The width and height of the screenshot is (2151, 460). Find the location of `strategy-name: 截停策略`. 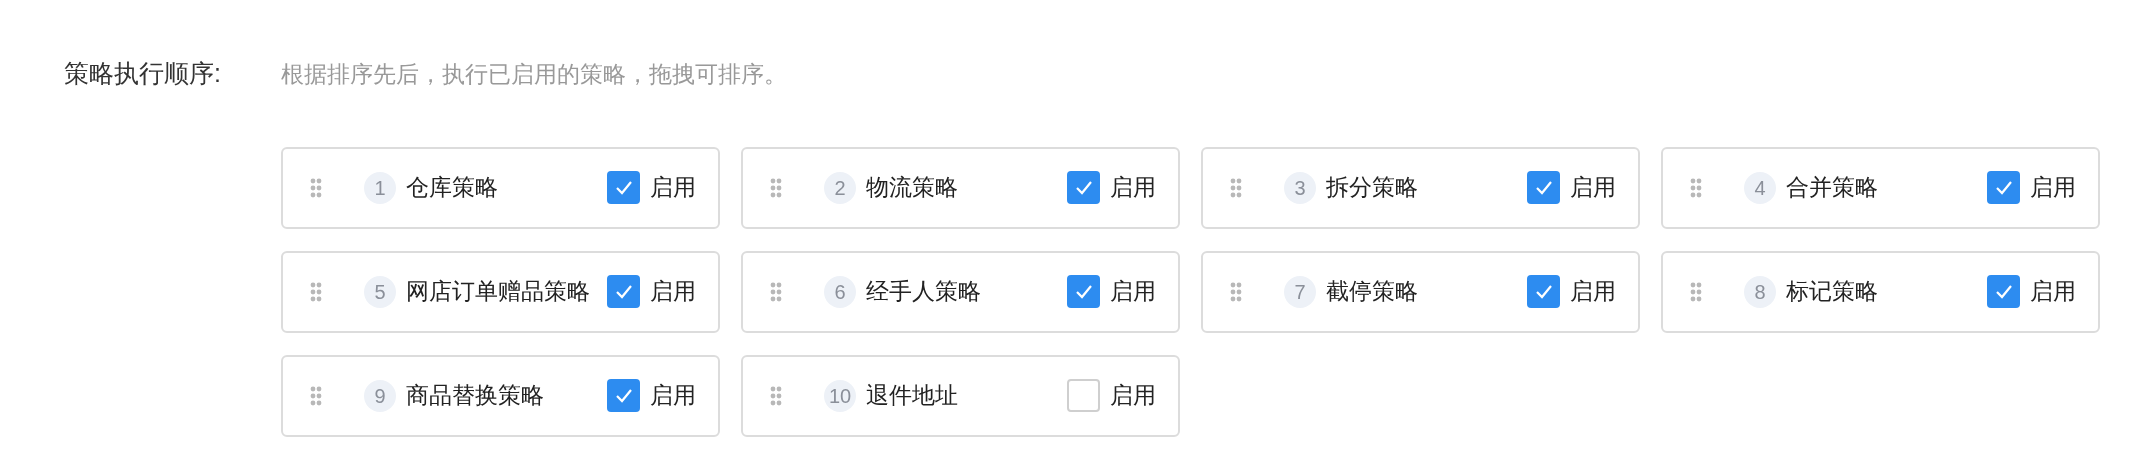

strategy-name: 截停策略 is located at coordinates (1372, 292).